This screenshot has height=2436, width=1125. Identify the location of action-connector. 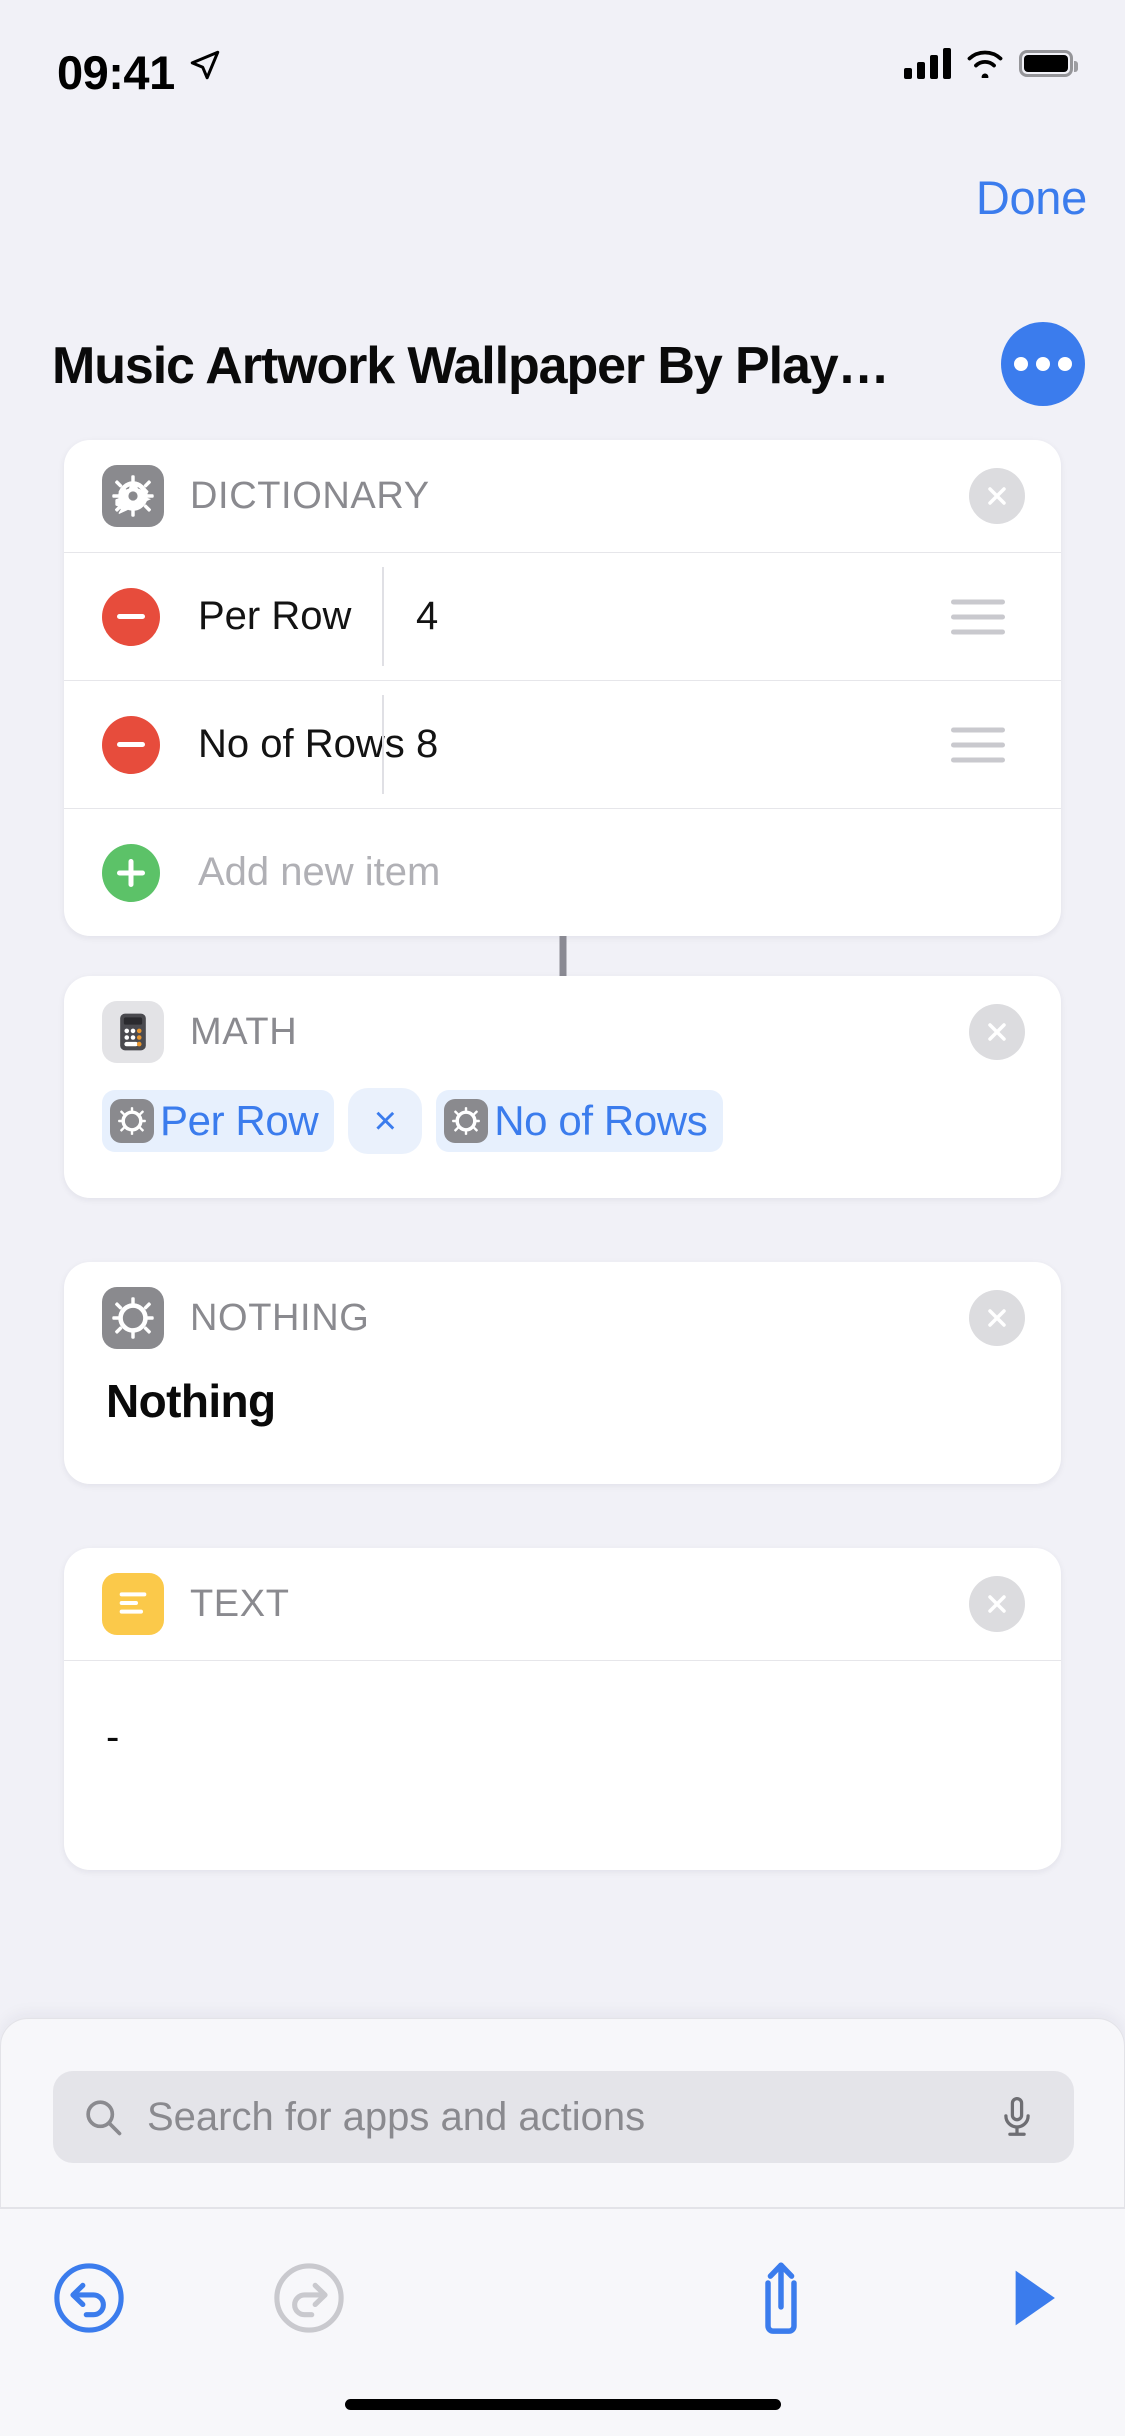
(562, 956).